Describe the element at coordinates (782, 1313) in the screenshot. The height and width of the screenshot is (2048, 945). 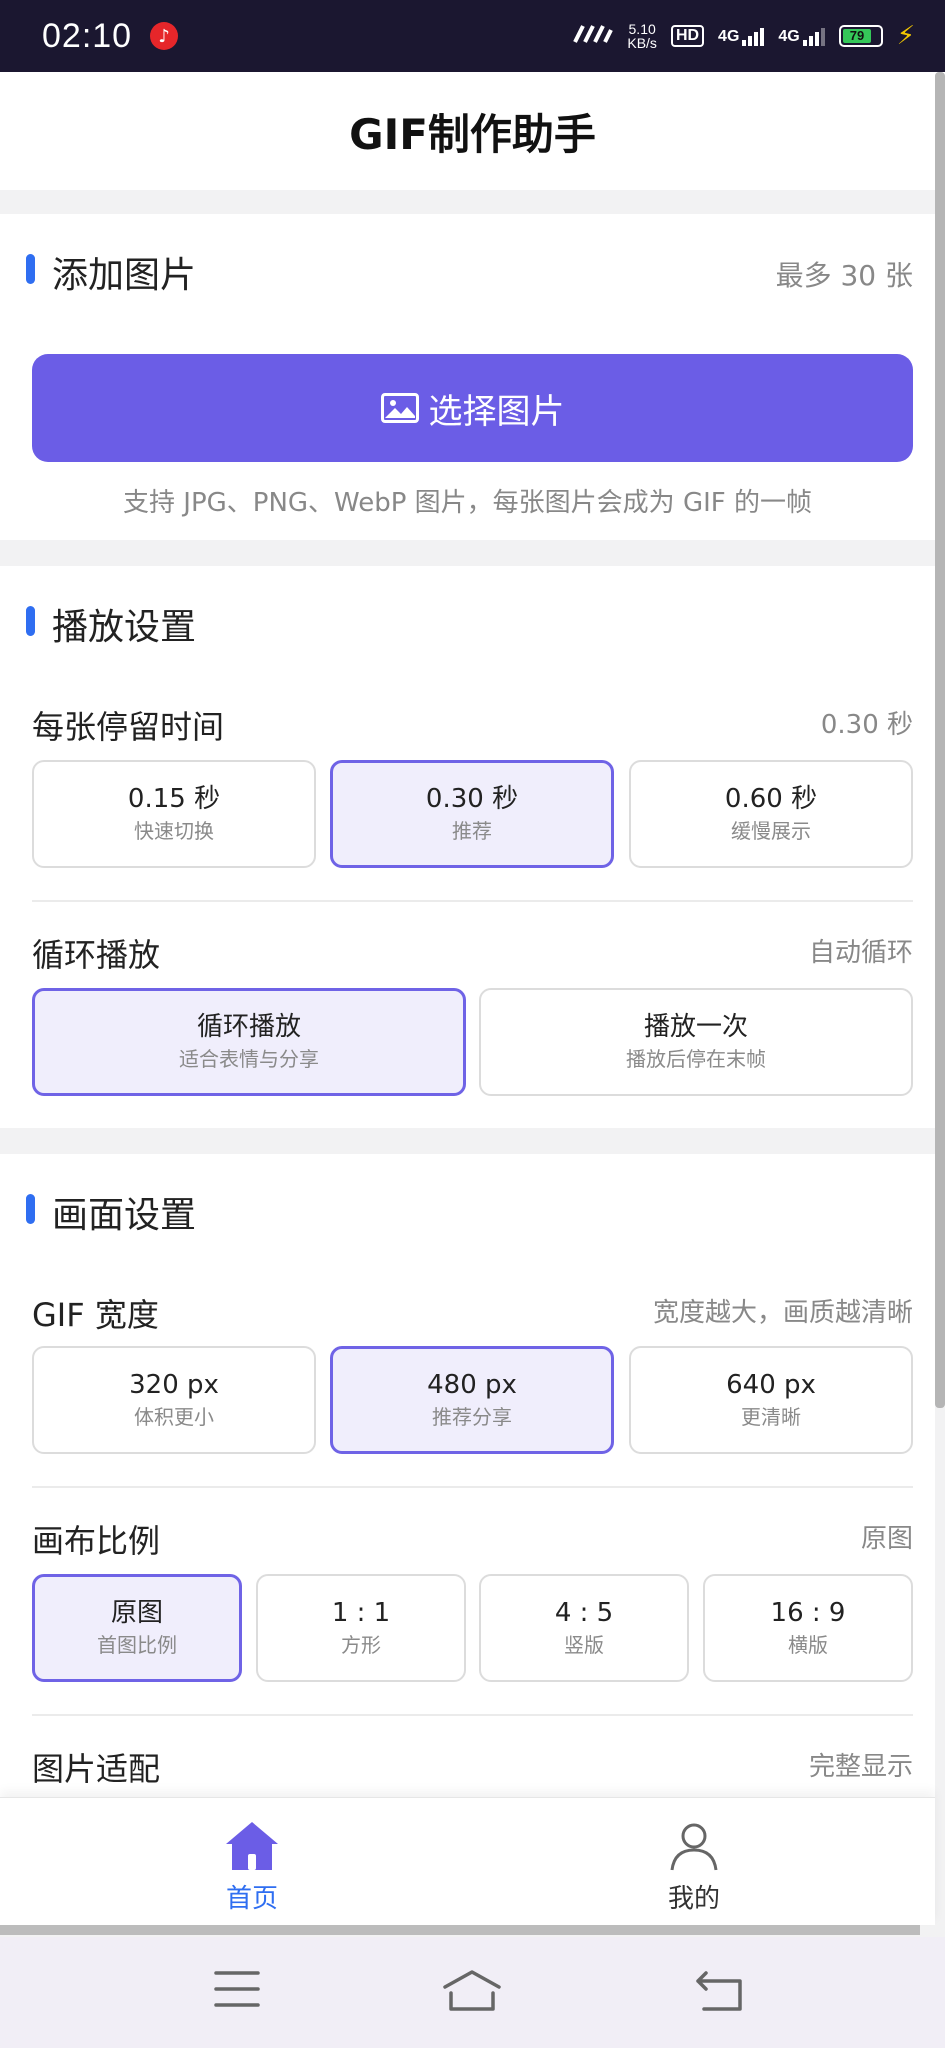
I see `width-hint: 宽度越大，画质越清晰` at that location.